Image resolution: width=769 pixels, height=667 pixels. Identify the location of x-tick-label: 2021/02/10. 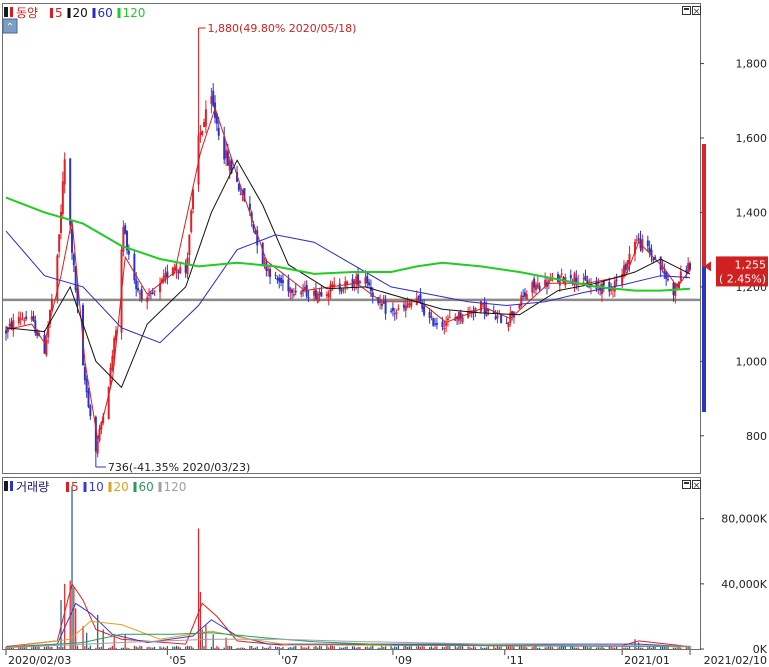
(735, 660).